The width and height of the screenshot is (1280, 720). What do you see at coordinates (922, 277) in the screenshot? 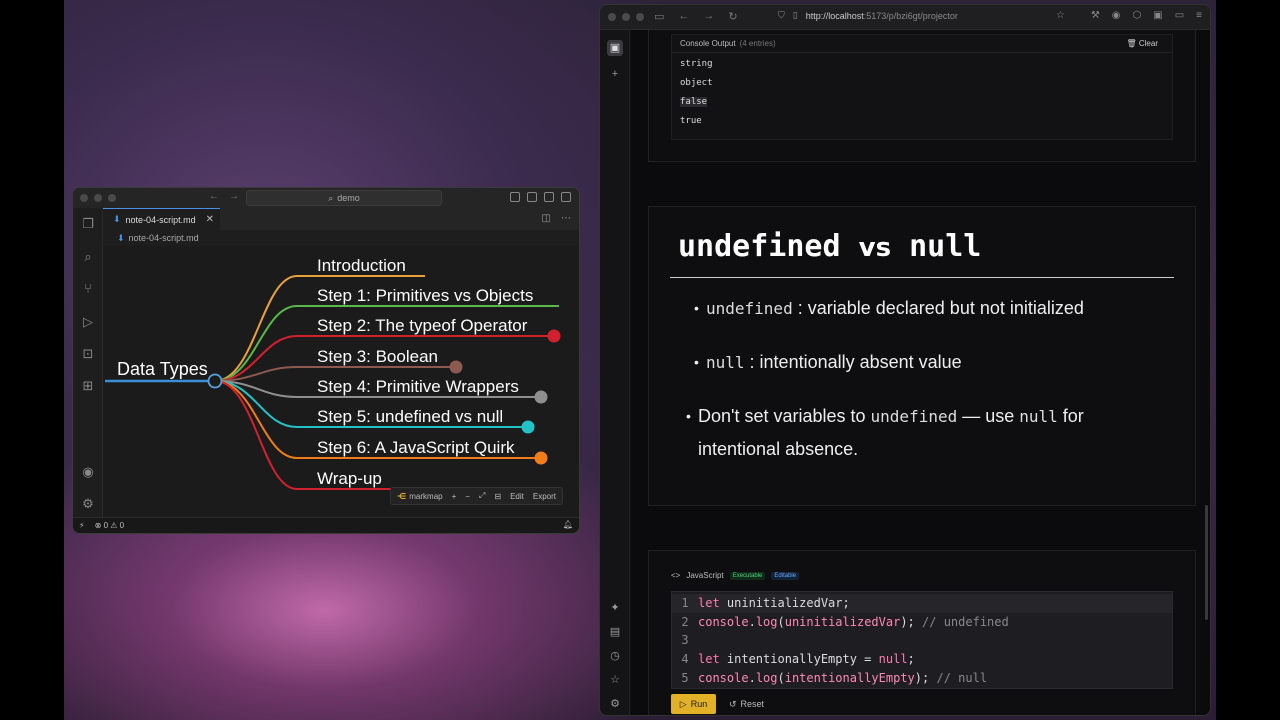
I see `title-divider` at bounding box center [922, 277].